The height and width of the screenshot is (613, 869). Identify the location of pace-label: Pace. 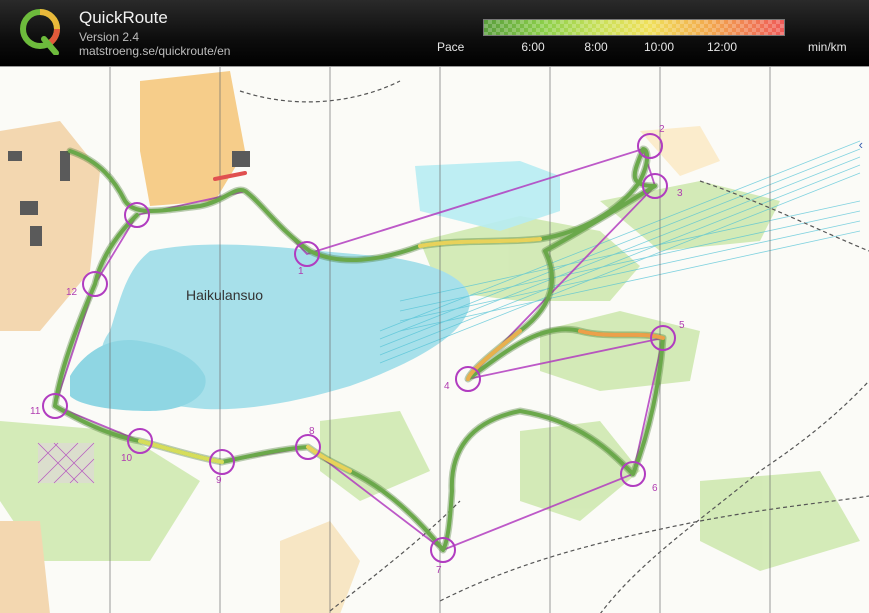
(451, 47).